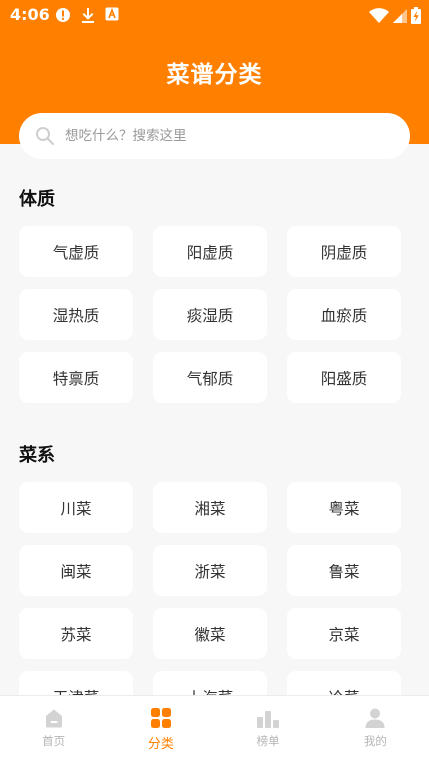  I want to click on category-chip: 阳盛质, so click(344, 377).